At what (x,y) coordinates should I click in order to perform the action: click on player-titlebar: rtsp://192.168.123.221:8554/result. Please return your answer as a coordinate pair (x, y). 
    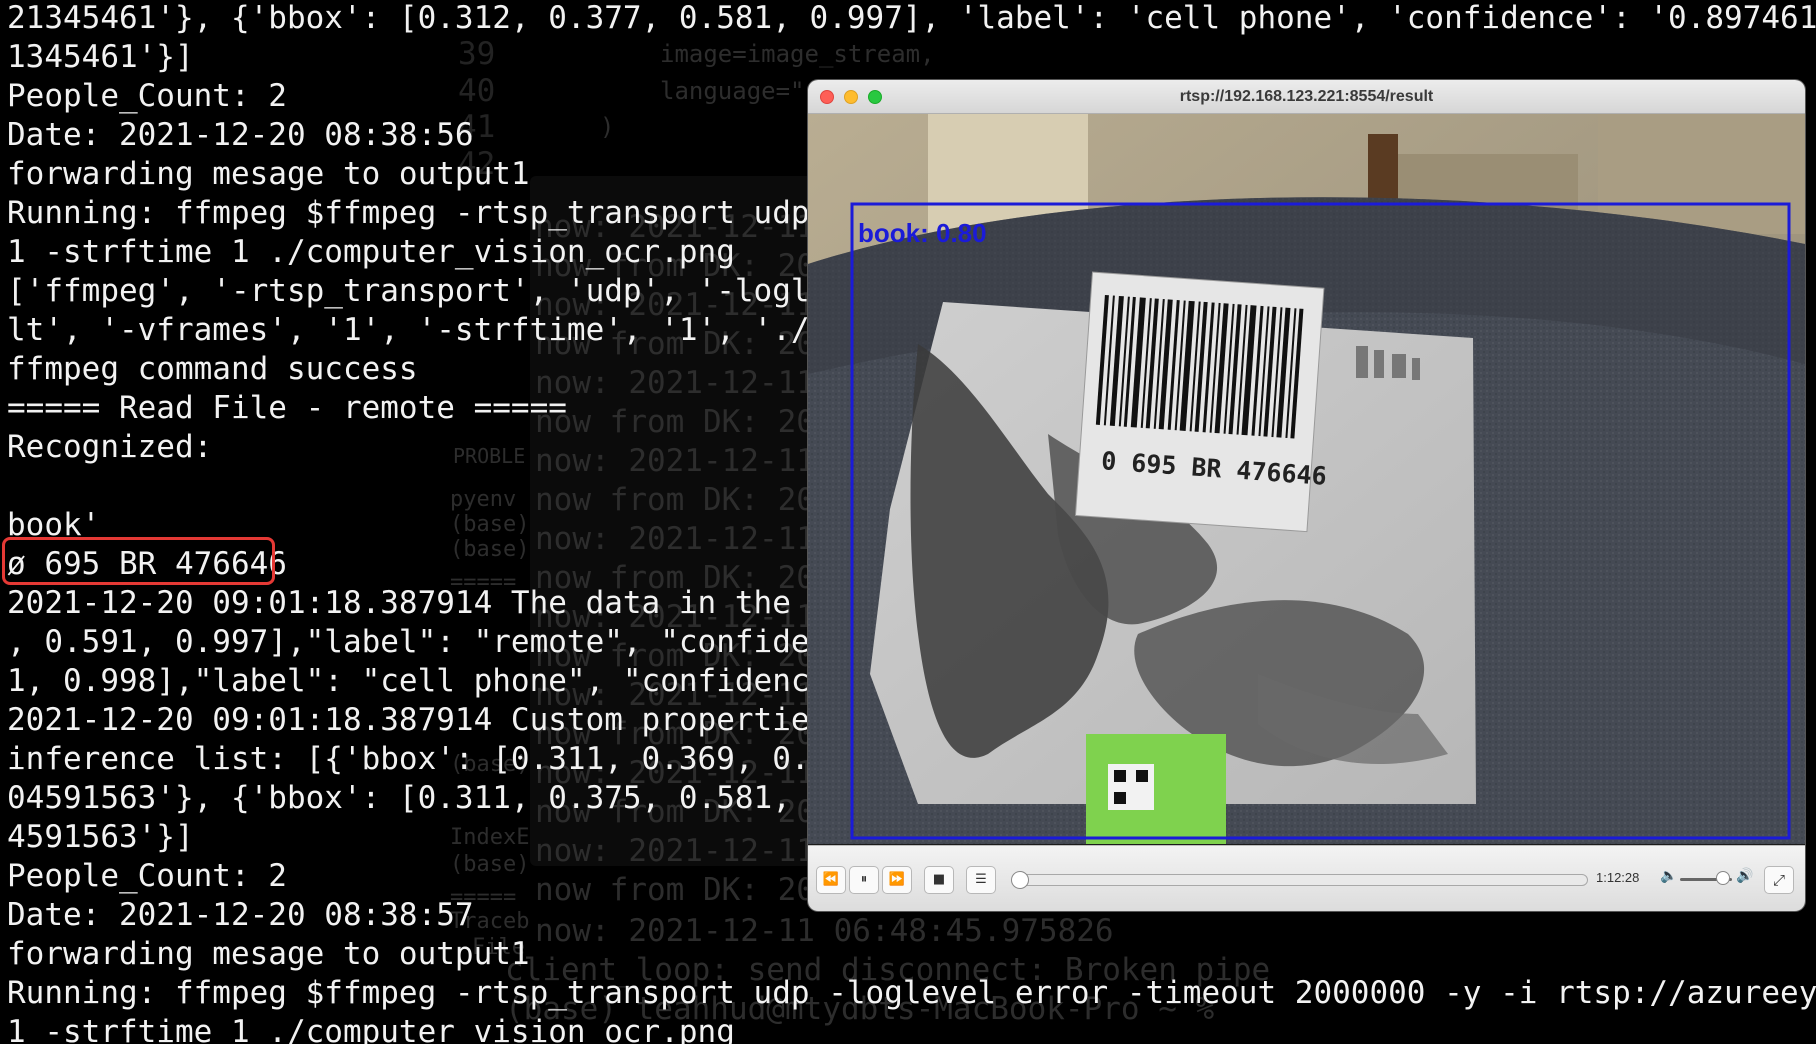
    Looking at the image, I should click on (1306, 97).